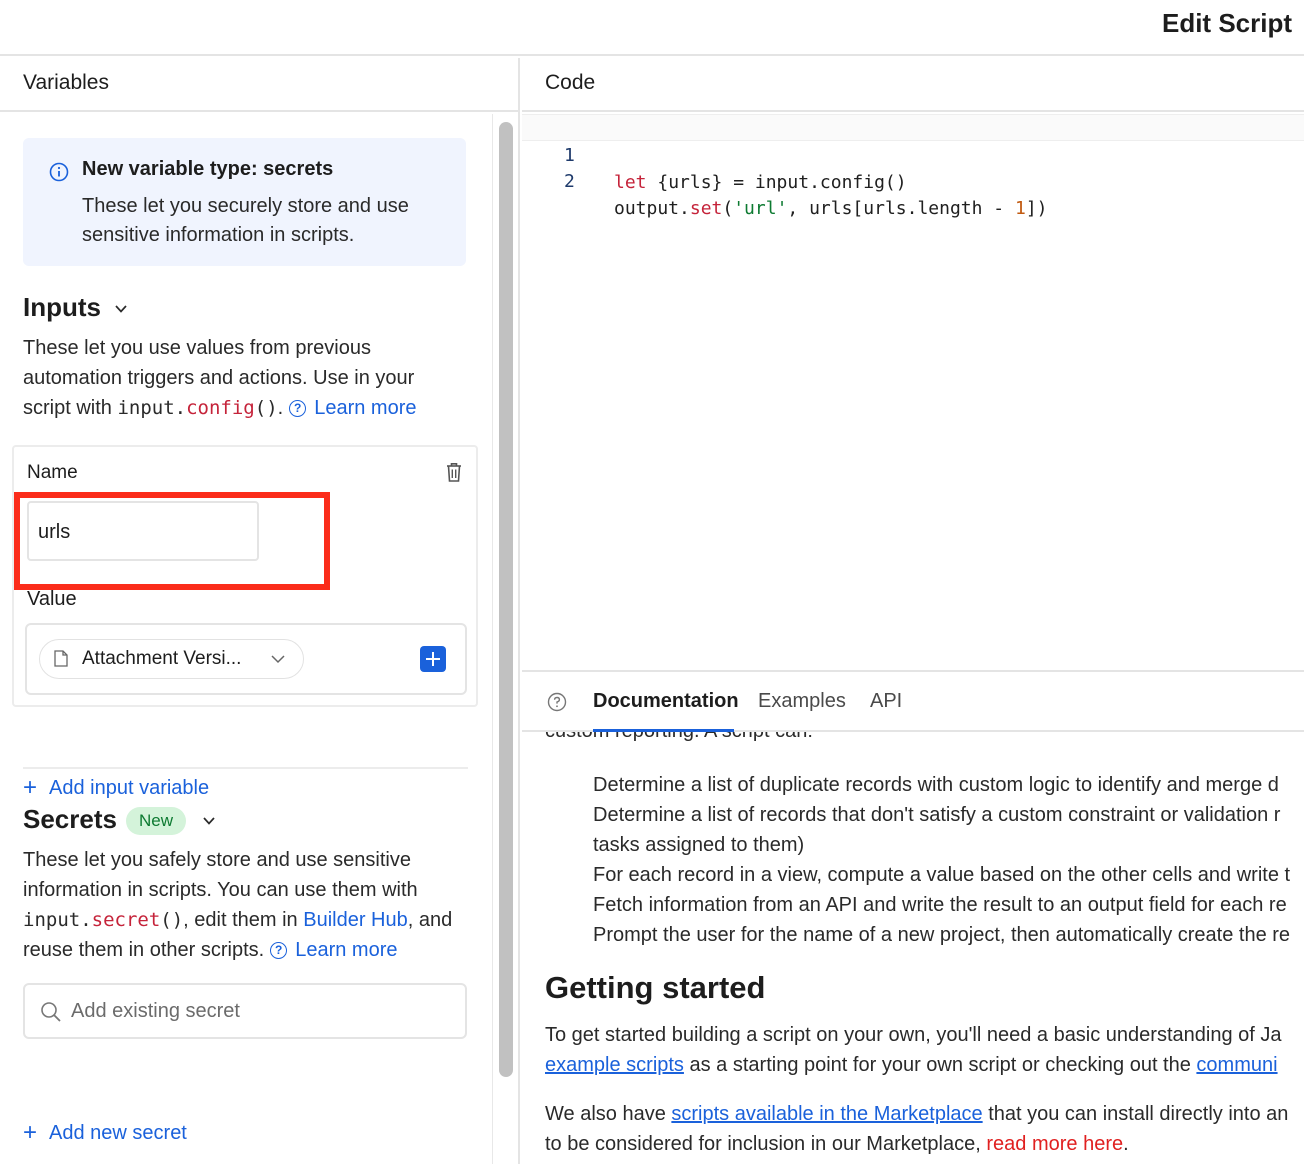 The image size is (1304, 1164). I want to click on search-icon, so click(51, 1012).